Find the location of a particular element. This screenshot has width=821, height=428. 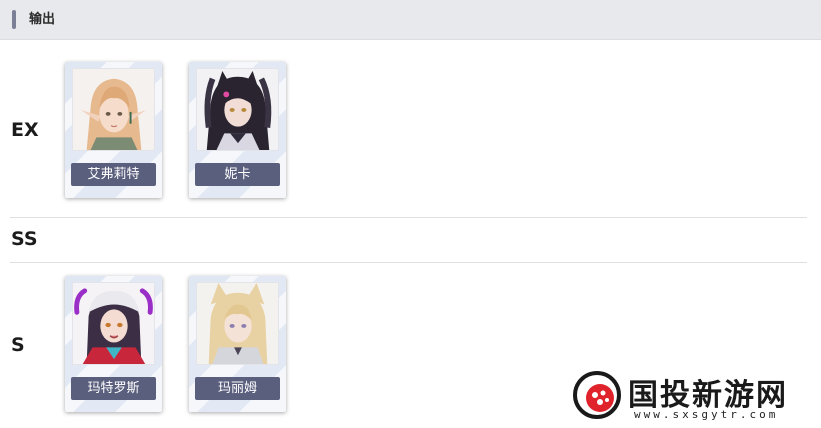

character-name: 艾弗莉特 is located at coordinates (113, 174).